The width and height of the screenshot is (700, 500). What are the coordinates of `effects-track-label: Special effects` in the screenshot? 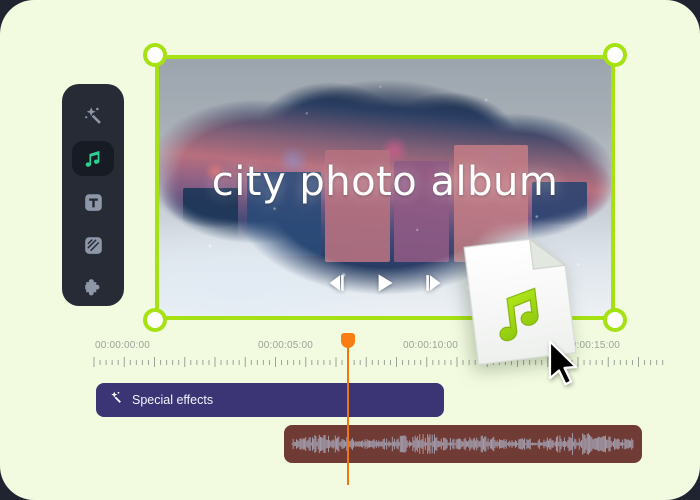 It's located at (173, 400).